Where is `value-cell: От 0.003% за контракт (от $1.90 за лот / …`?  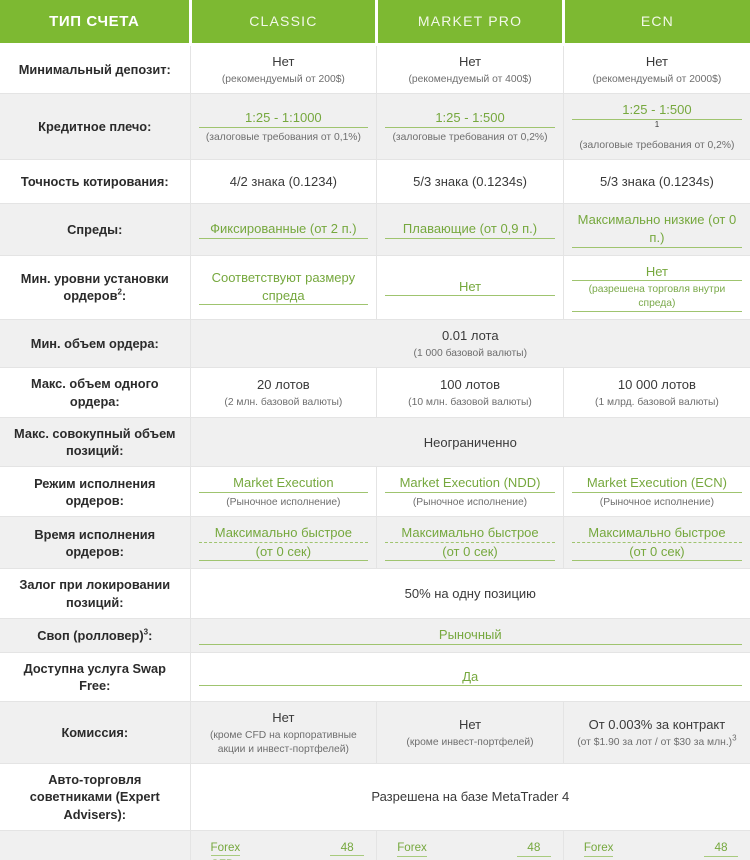
value-cell: От 0.003% за контракт (от $1.90 за лот / … is located at coordinates (656, 732).